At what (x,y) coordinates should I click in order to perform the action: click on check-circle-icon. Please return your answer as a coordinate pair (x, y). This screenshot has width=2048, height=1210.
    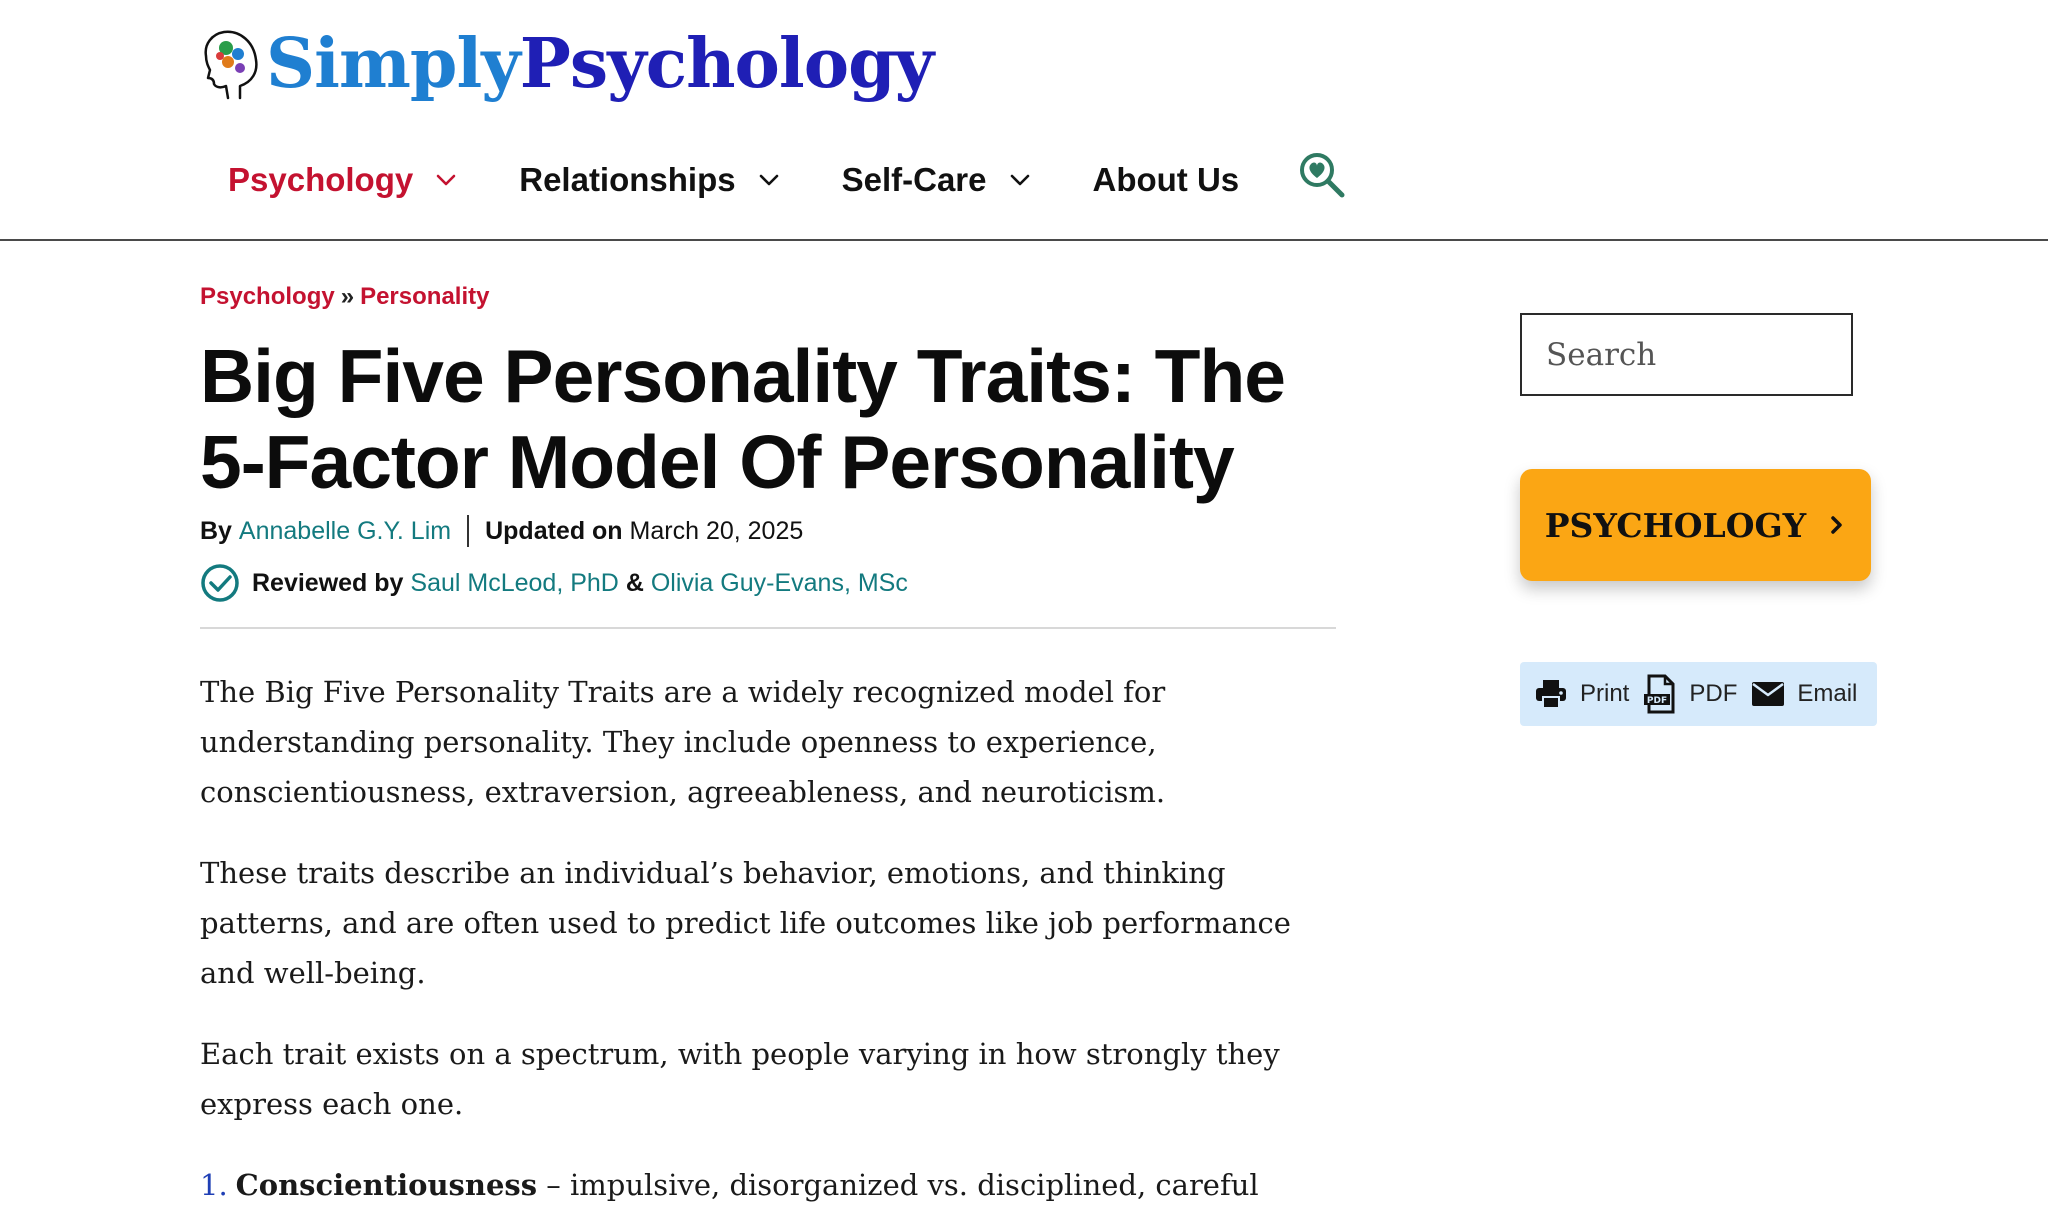
    Looking at the image, I should click on (220, 583).